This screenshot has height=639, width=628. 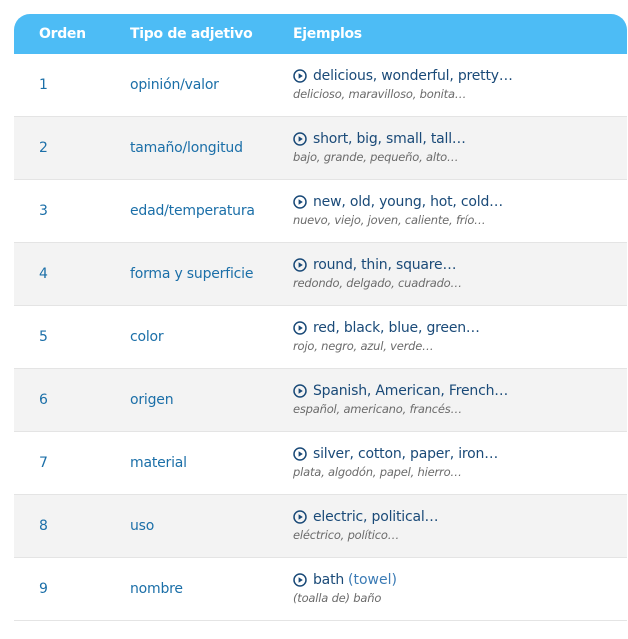 I want to click on row-type: tamaño/longitud, so click(x=186, y=148).